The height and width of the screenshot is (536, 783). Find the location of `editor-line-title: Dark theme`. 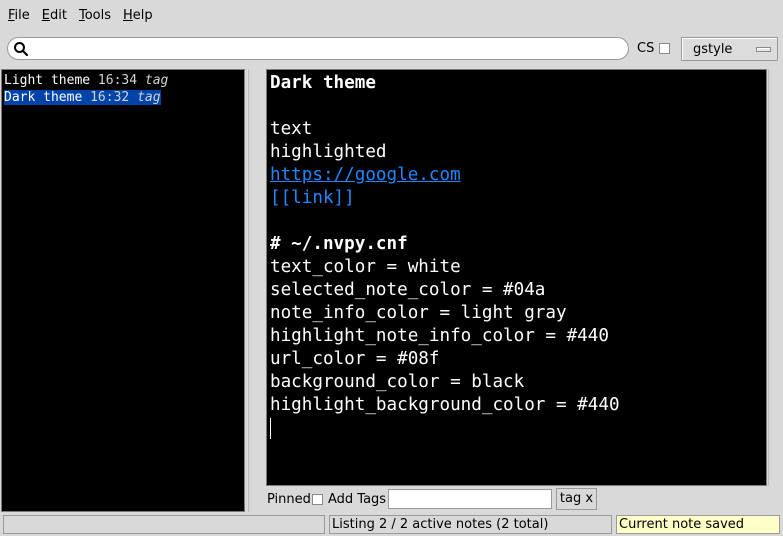

editor-line-title: Dark theme is located at coordinates (323, 83).